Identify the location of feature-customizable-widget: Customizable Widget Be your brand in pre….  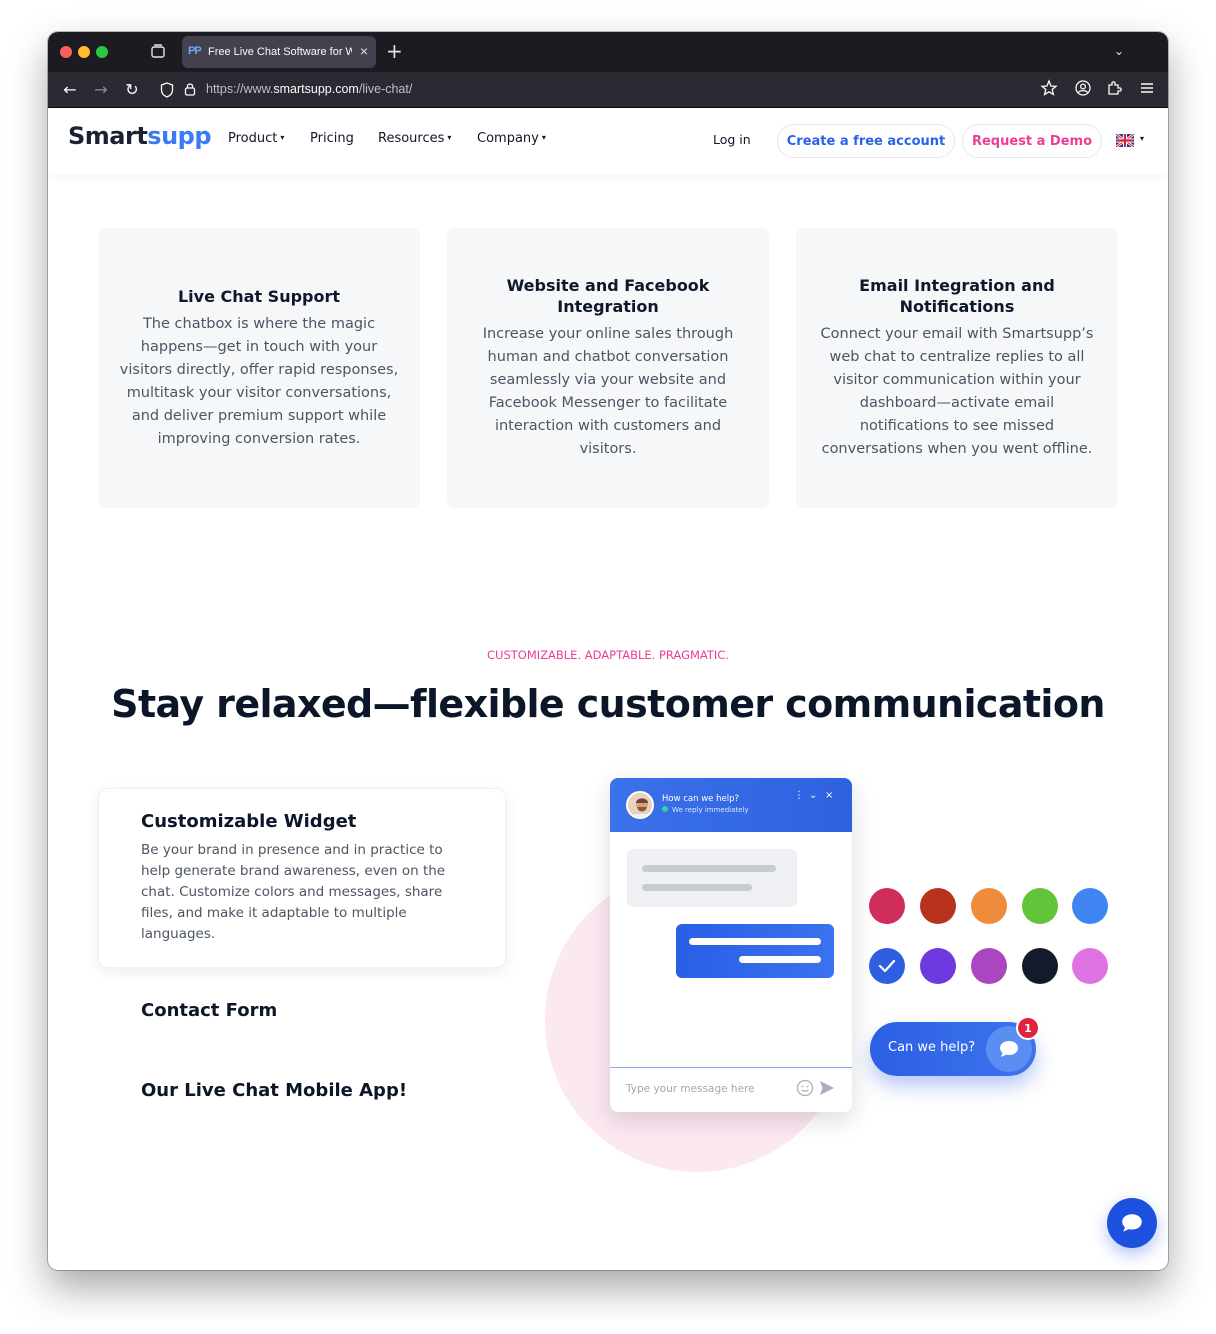
(302, 878).